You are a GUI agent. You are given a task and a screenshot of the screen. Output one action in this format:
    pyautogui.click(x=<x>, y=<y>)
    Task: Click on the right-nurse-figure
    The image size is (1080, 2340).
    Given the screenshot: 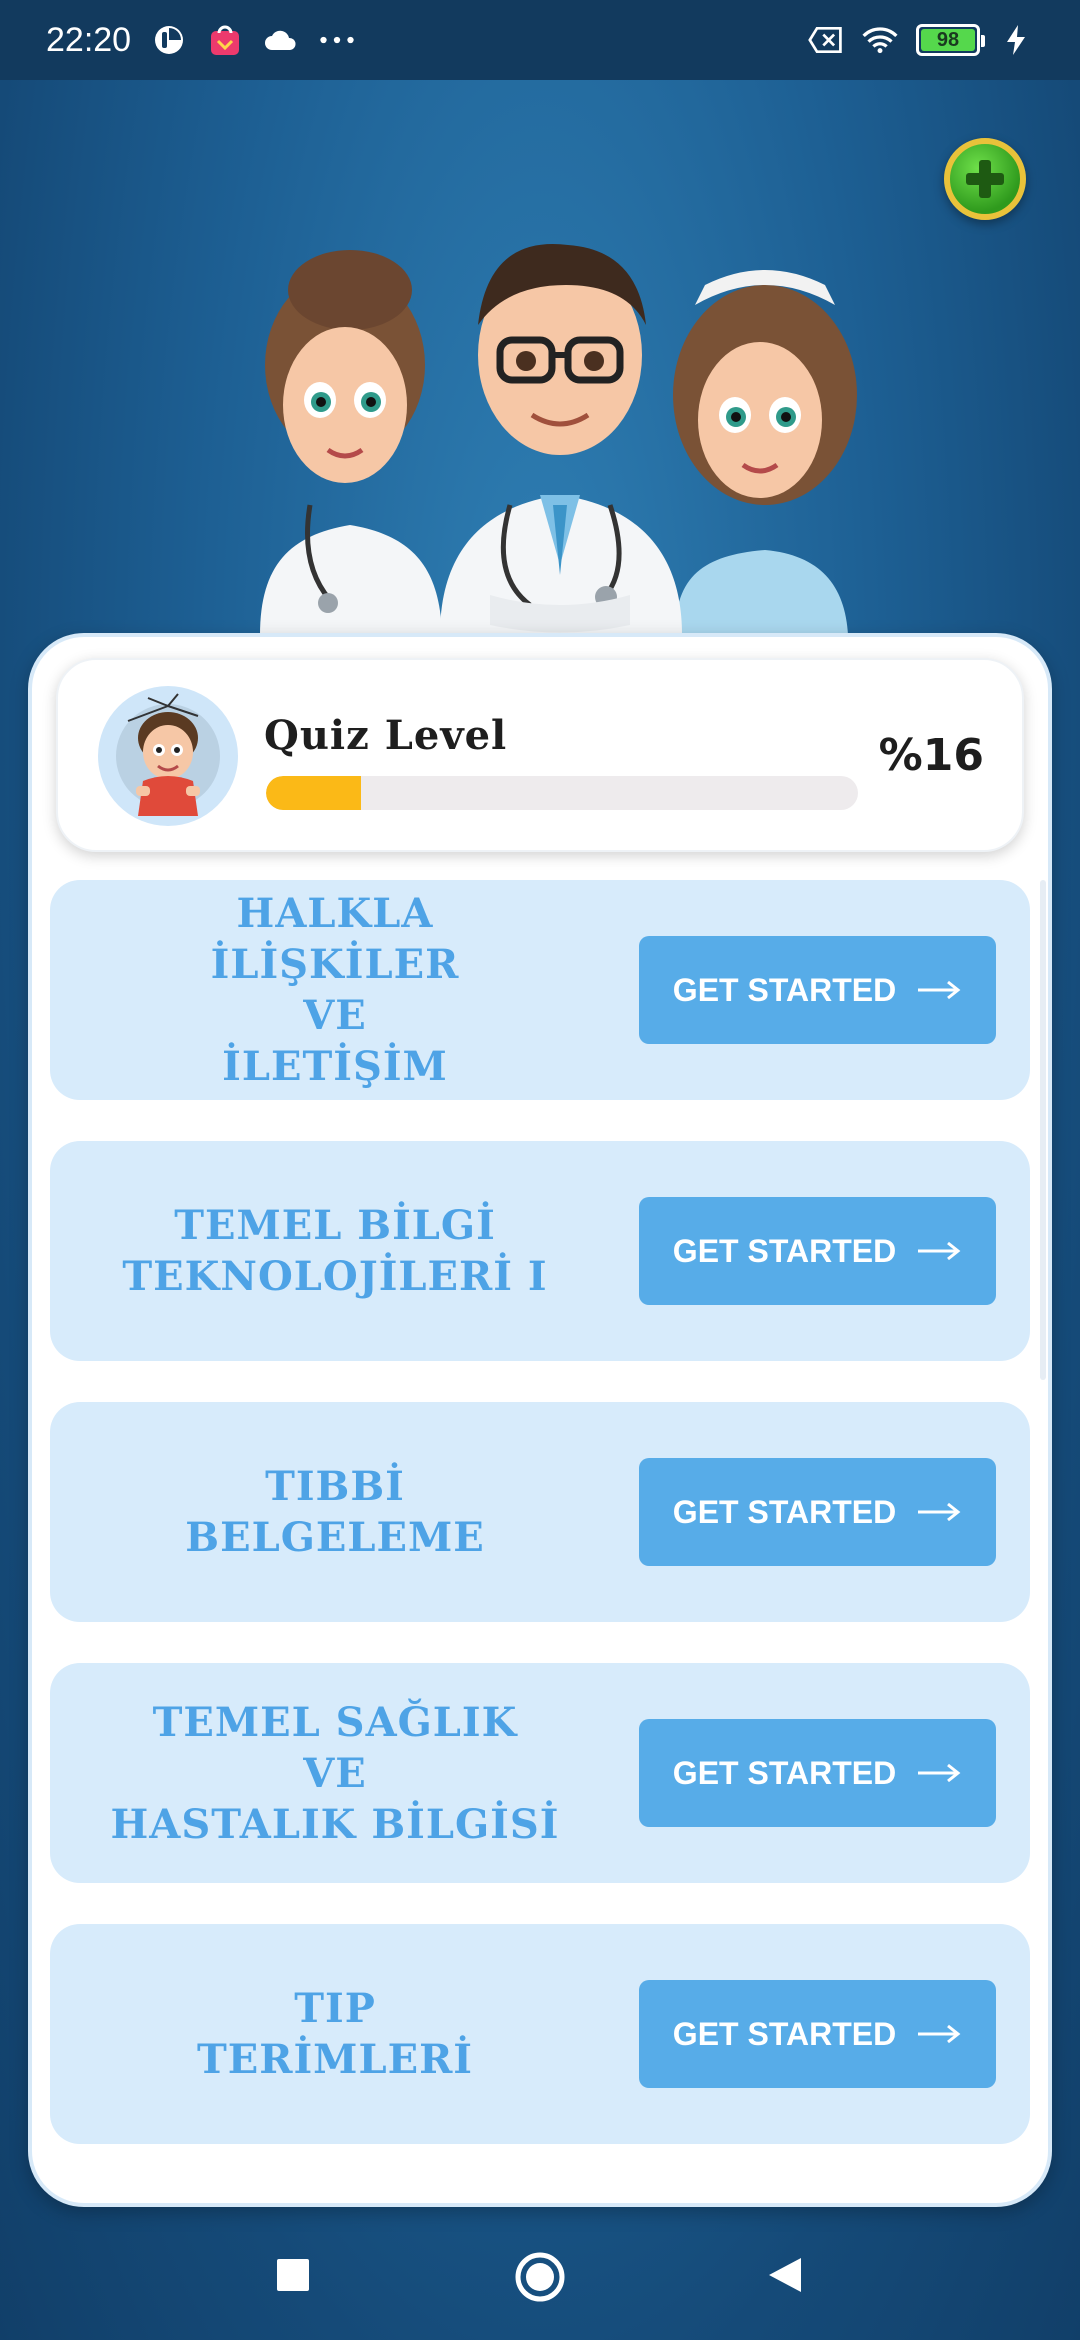 What is the action you would take?
    pyautogui.click(x=765, y=452)
    